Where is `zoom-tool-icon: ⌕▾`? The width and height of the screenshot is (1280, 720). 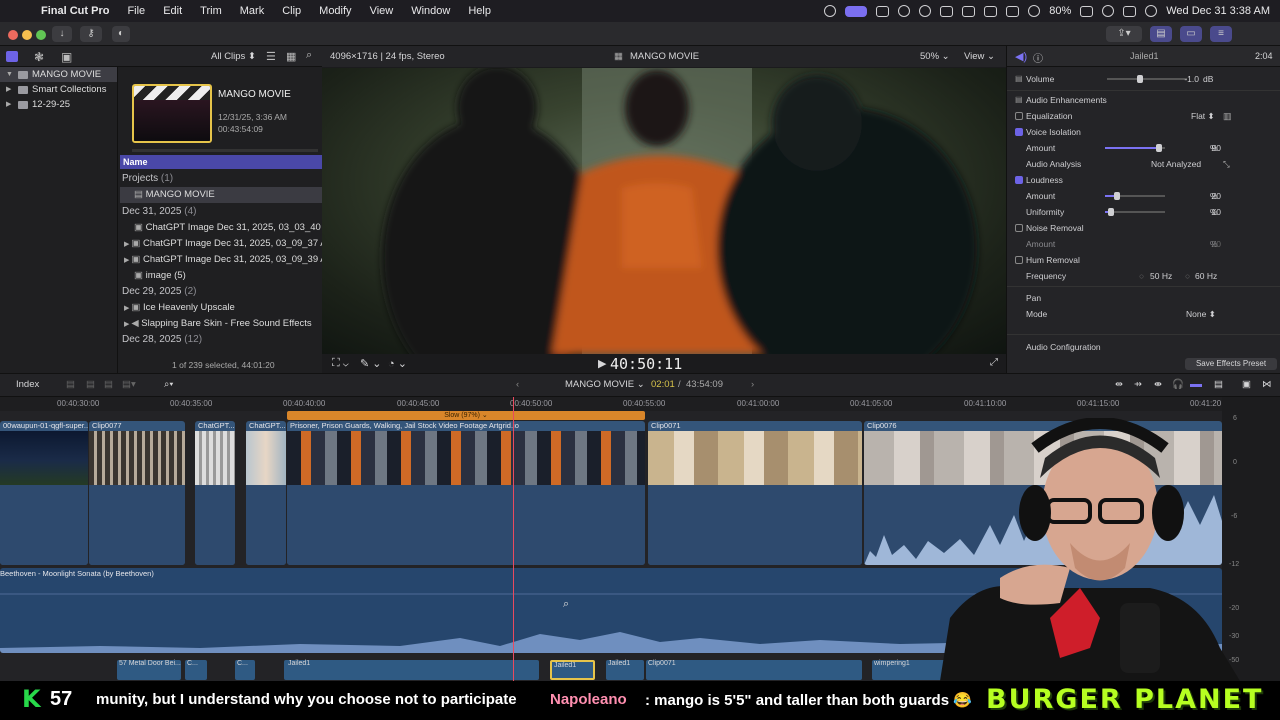
zoom-tool-icon: ⌕▾ is located at coordinates (168, 385).